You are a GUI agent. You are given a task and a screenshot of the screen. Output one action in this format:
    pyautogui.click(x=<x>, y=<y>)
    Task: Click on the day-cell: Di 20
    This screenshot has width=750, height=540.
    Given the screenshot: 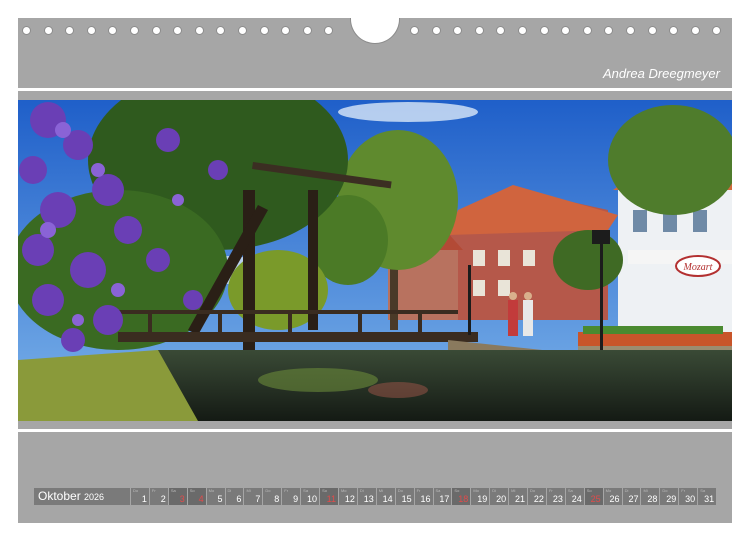 What is the action you would take?
    pyautogui.click(x=499, y=496)
    